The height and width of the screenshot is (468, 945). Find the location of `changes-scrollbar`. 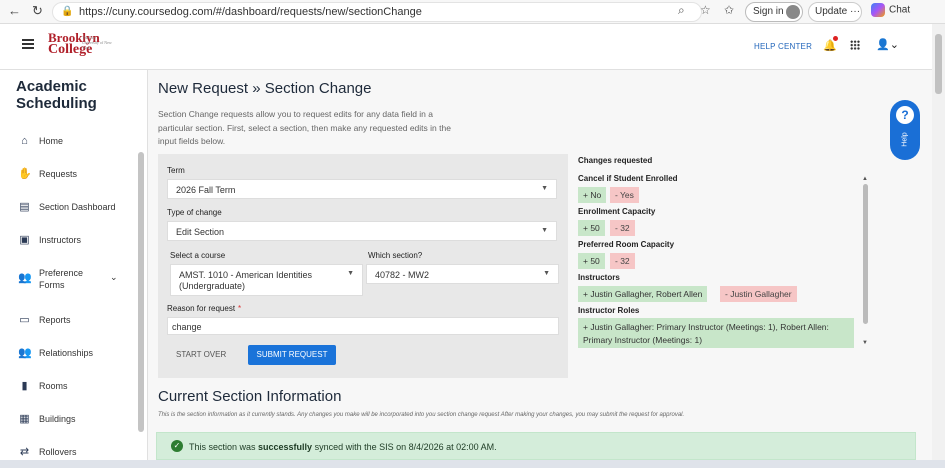

changes-scrollbar is located at coordinates (865, 254).